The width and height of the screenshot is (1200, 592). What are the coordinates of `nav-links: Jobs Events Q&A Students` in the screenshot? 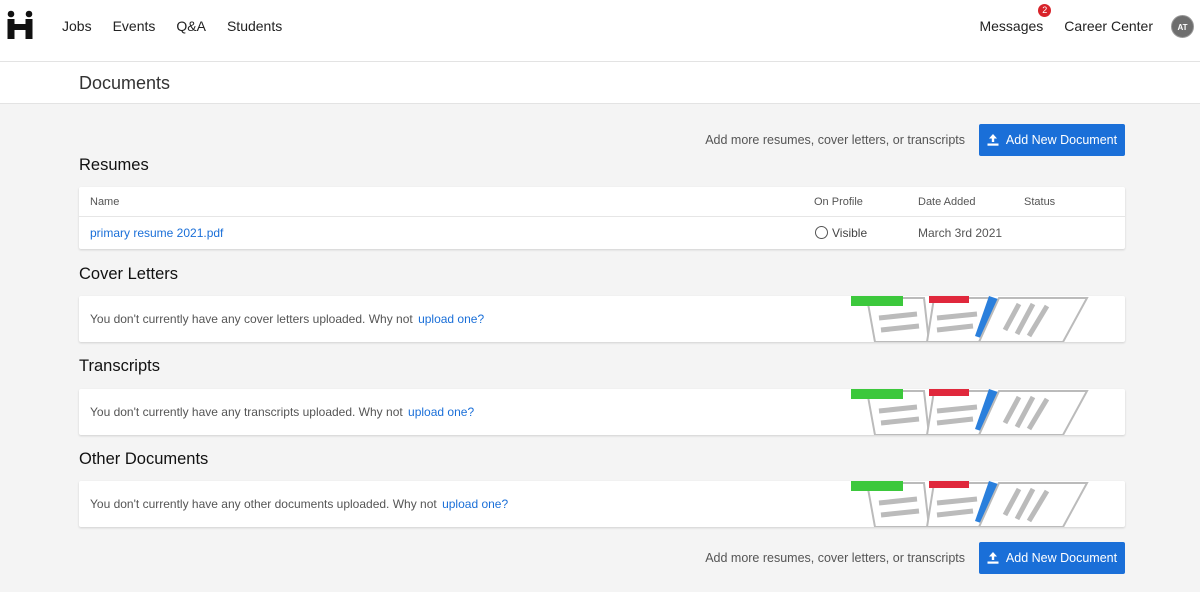 It's located at (182, 26).